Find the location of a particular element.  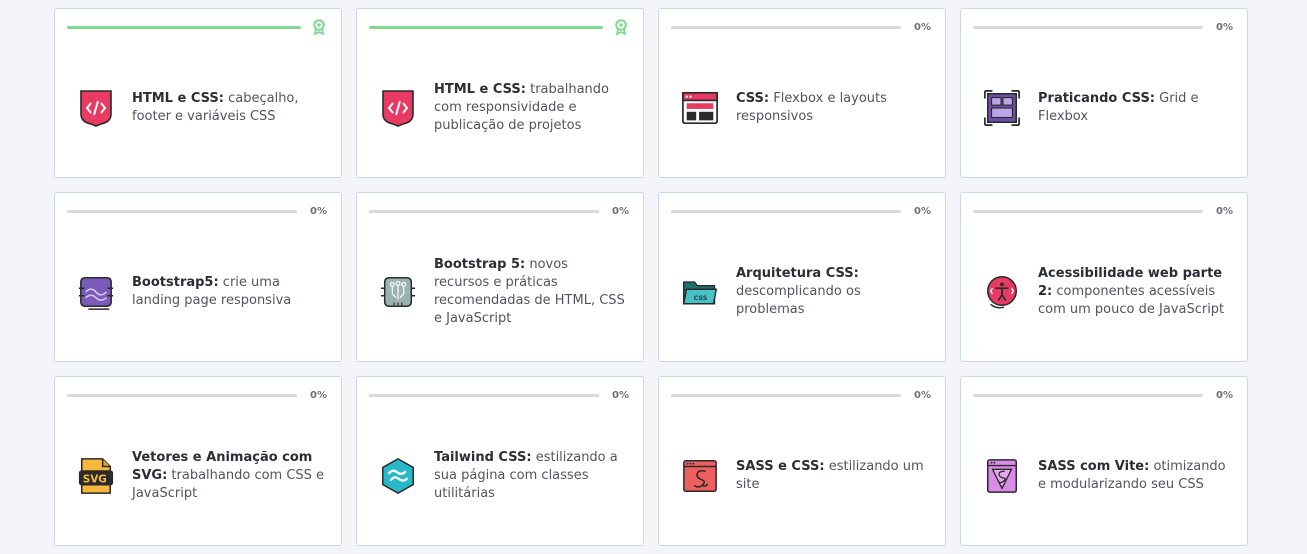

sass-window-icon is located at coordinates (700, 476).